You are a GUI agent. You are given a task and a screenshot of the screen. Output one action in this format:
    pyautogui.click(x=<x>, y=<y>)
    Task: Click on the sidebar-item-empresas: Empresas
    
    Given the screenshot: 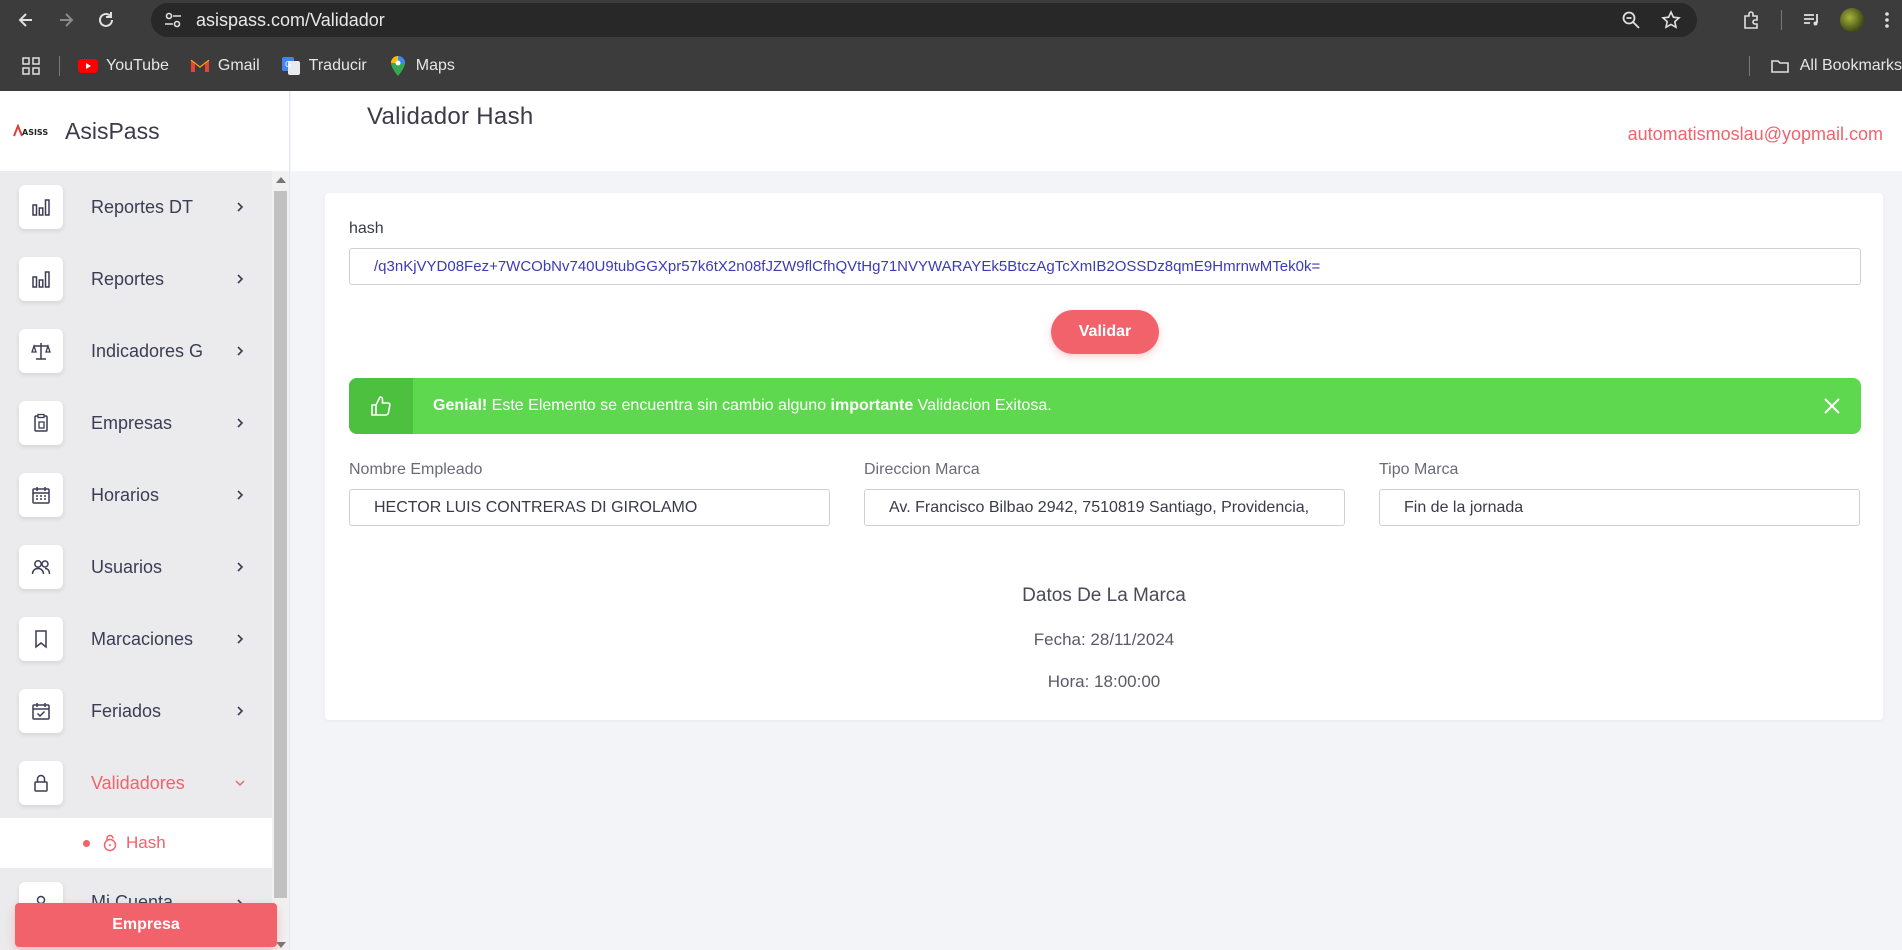 What is the action you would take?
    pyautogui.click(x=136, y=423)
    